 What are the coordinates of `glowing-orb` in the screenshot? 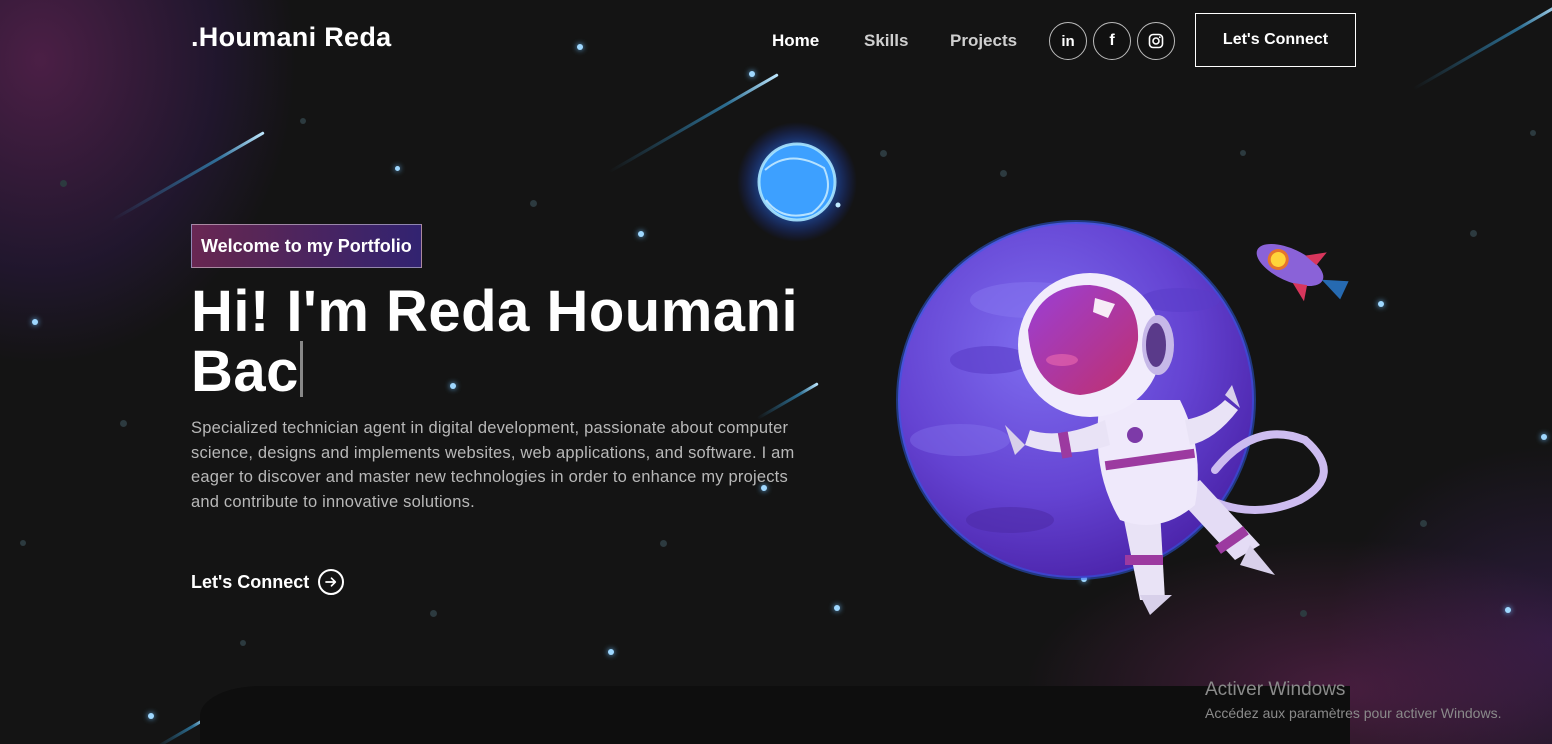 It's located at (797, 182).